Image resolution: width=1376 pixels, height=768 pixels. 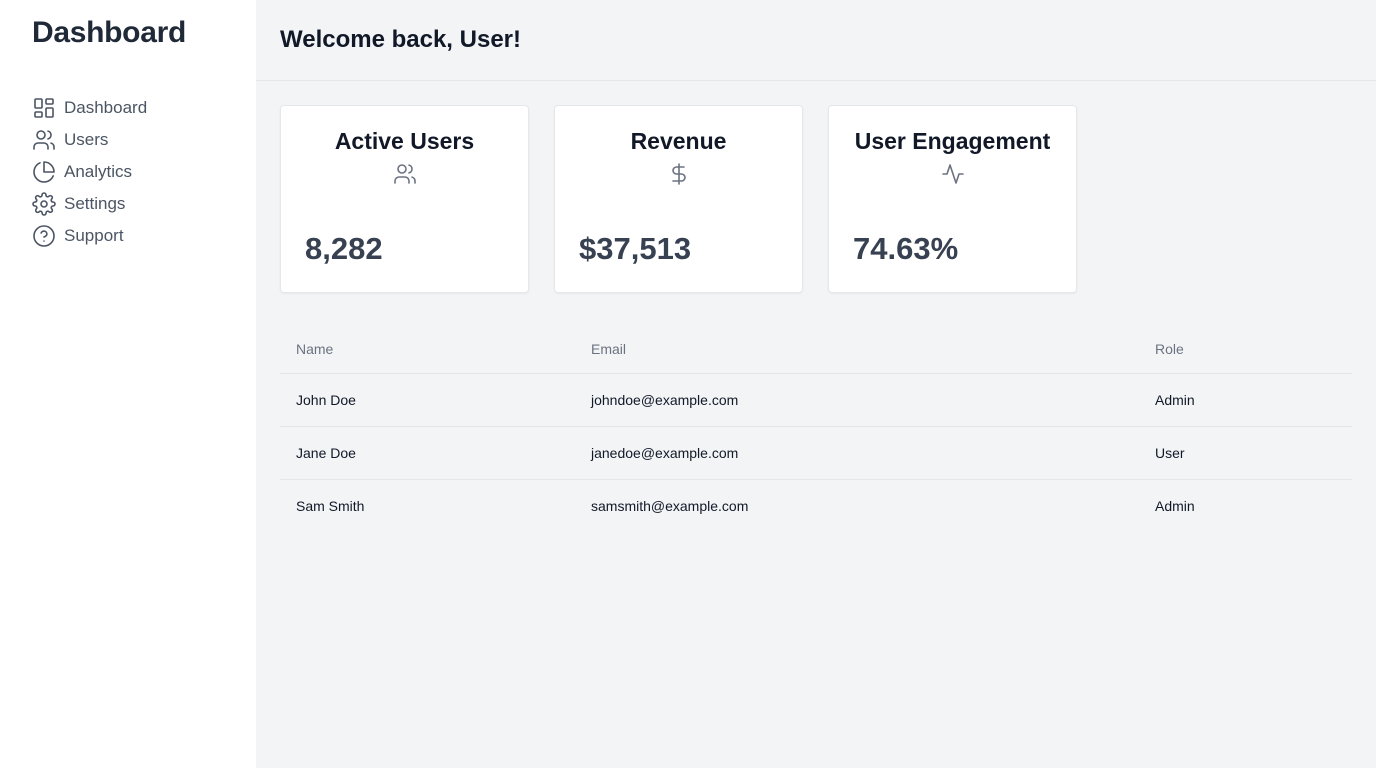 I want to click on stat-card-revenue: Revenue $37,513, so click(x=678, y=199).